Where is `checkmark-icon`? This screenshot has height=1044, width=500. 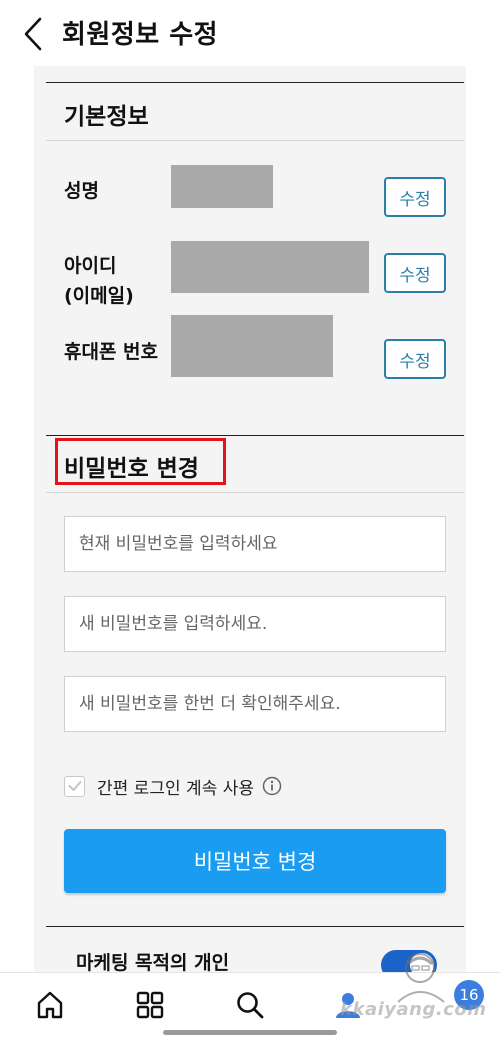 checkmark-icon is located at coordinates (74, 786).